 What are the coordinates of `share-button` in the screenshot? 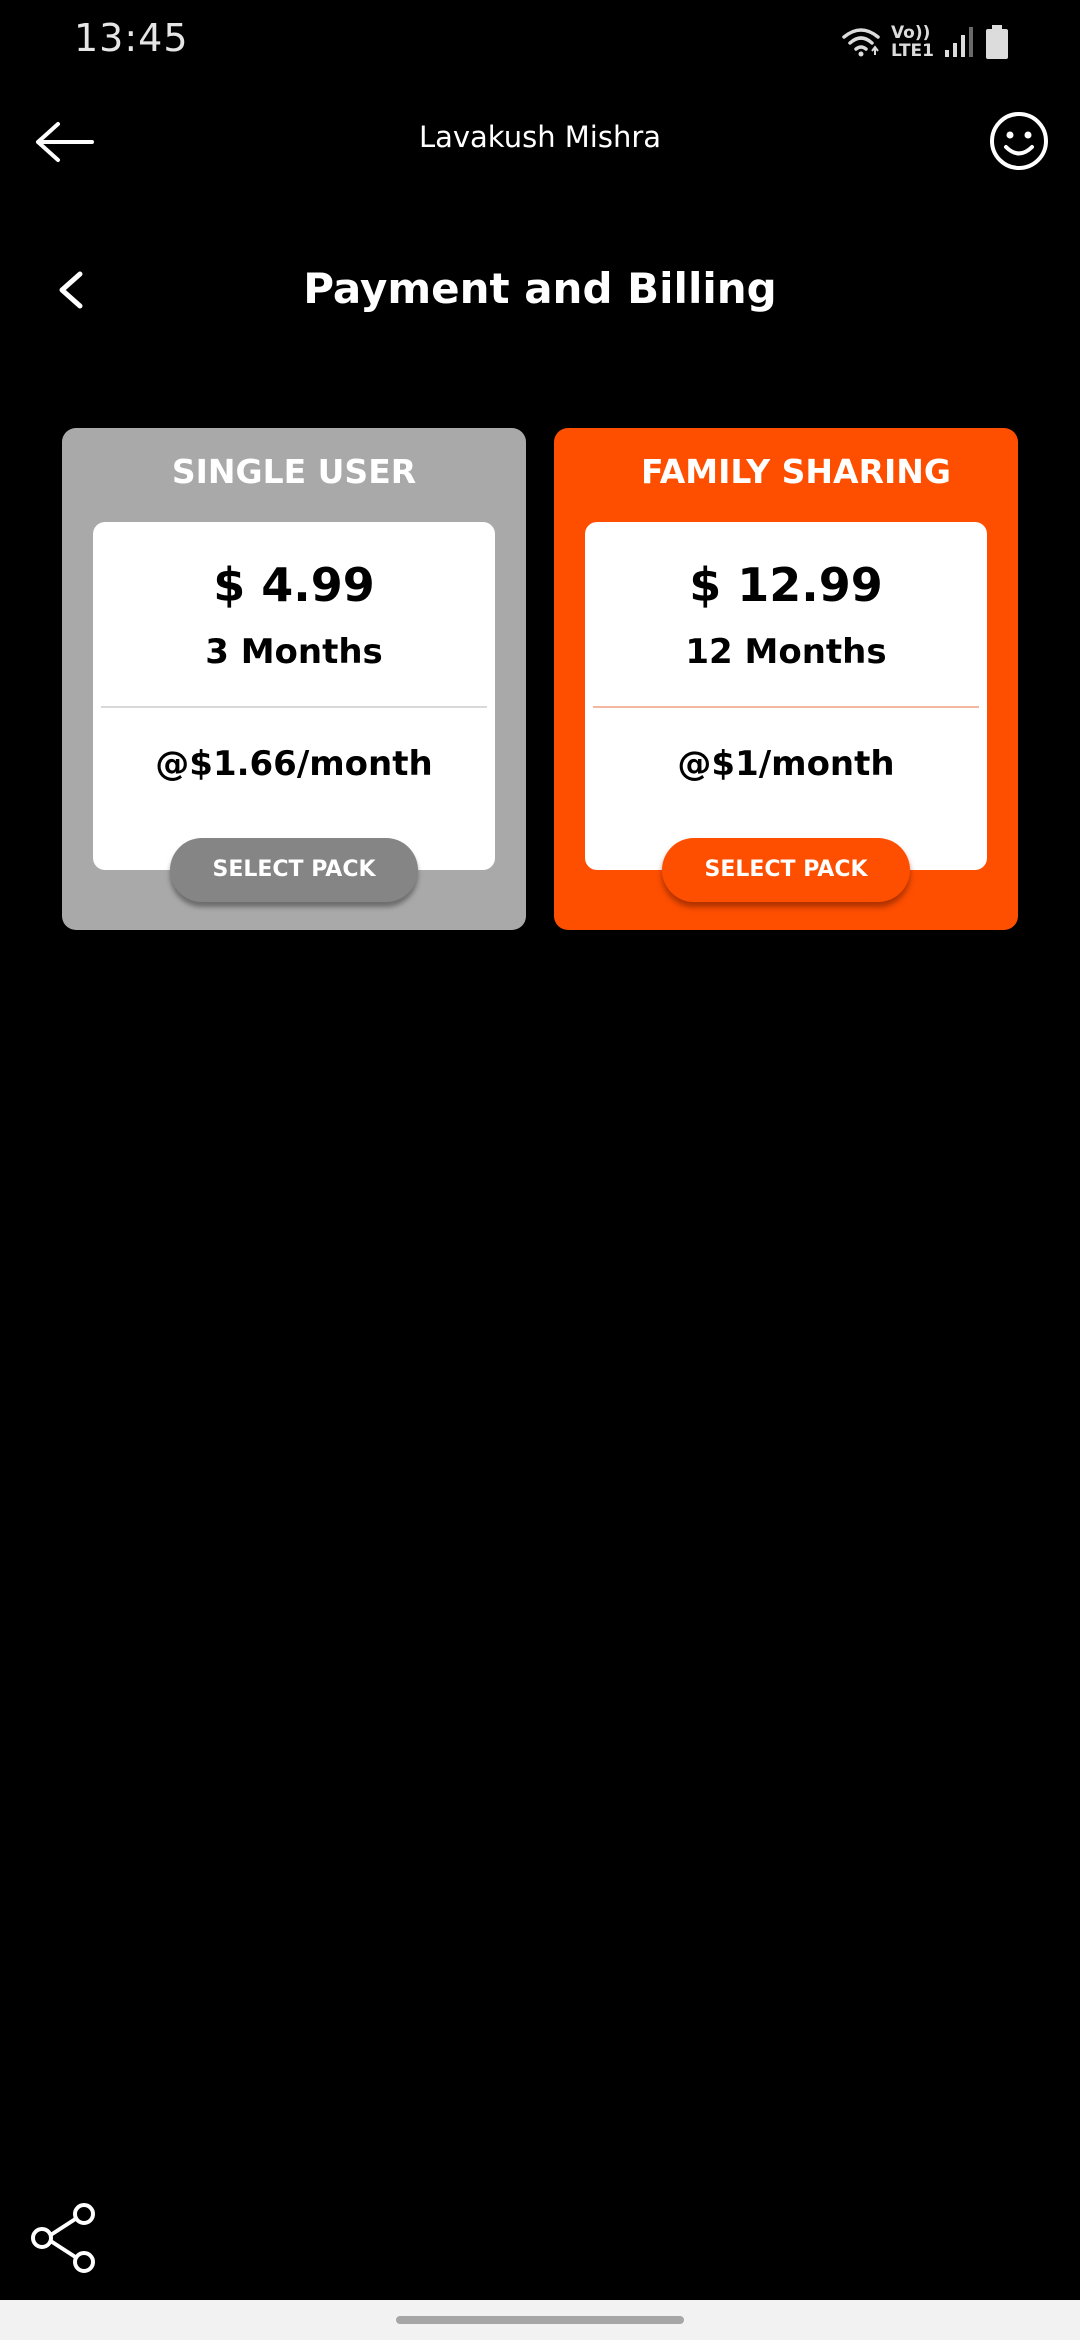 It's located at (64, 2238).